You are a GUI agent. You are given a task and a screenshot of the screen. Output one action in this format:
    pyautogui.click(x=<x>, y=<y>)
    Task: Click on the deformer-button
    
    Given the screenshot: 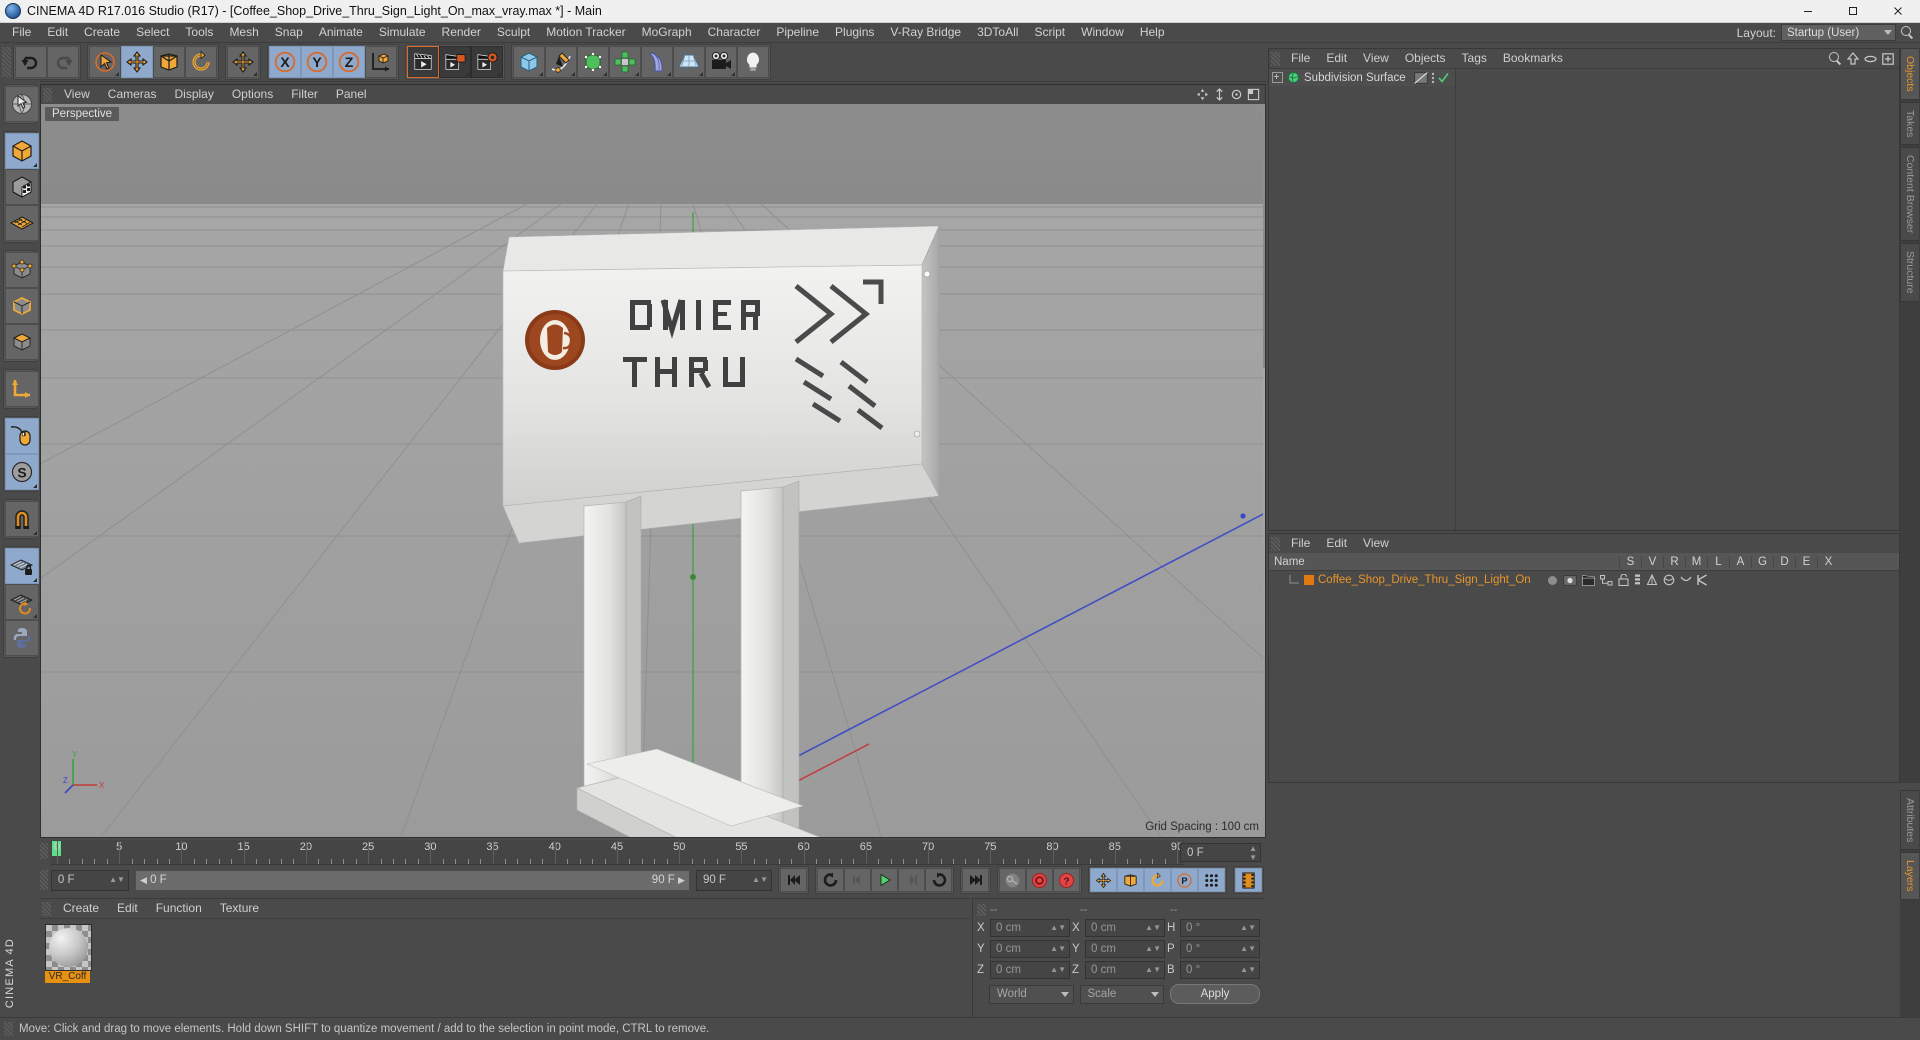 What is the action you would take?
    pyautogui.click(x=657, y=62)
    